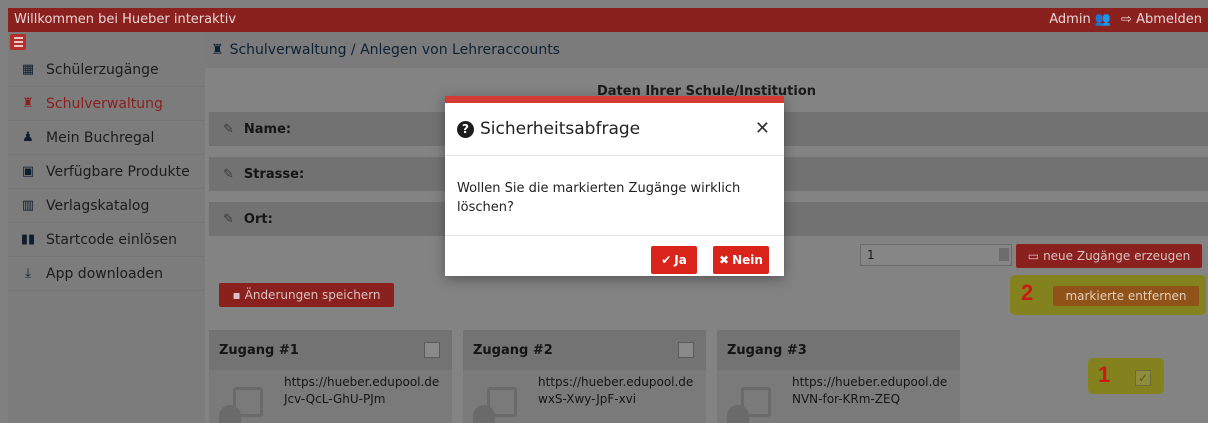 This screenshot has height=423, width=1208. What do you see at coordinates (259, 350) in the screenshot?
I see `card-title: Zugang #1` at bounding box center [259, 350].